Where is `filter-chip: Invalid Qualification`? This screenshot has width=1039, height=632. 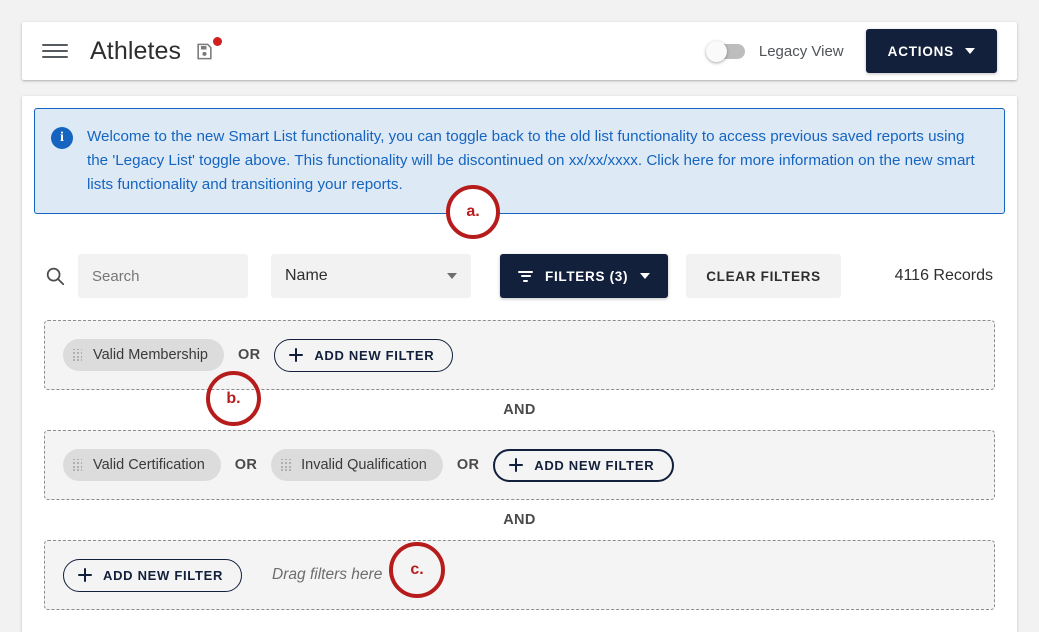 filter-chip: Invalid Qualification is located at coordinates (357, 465).